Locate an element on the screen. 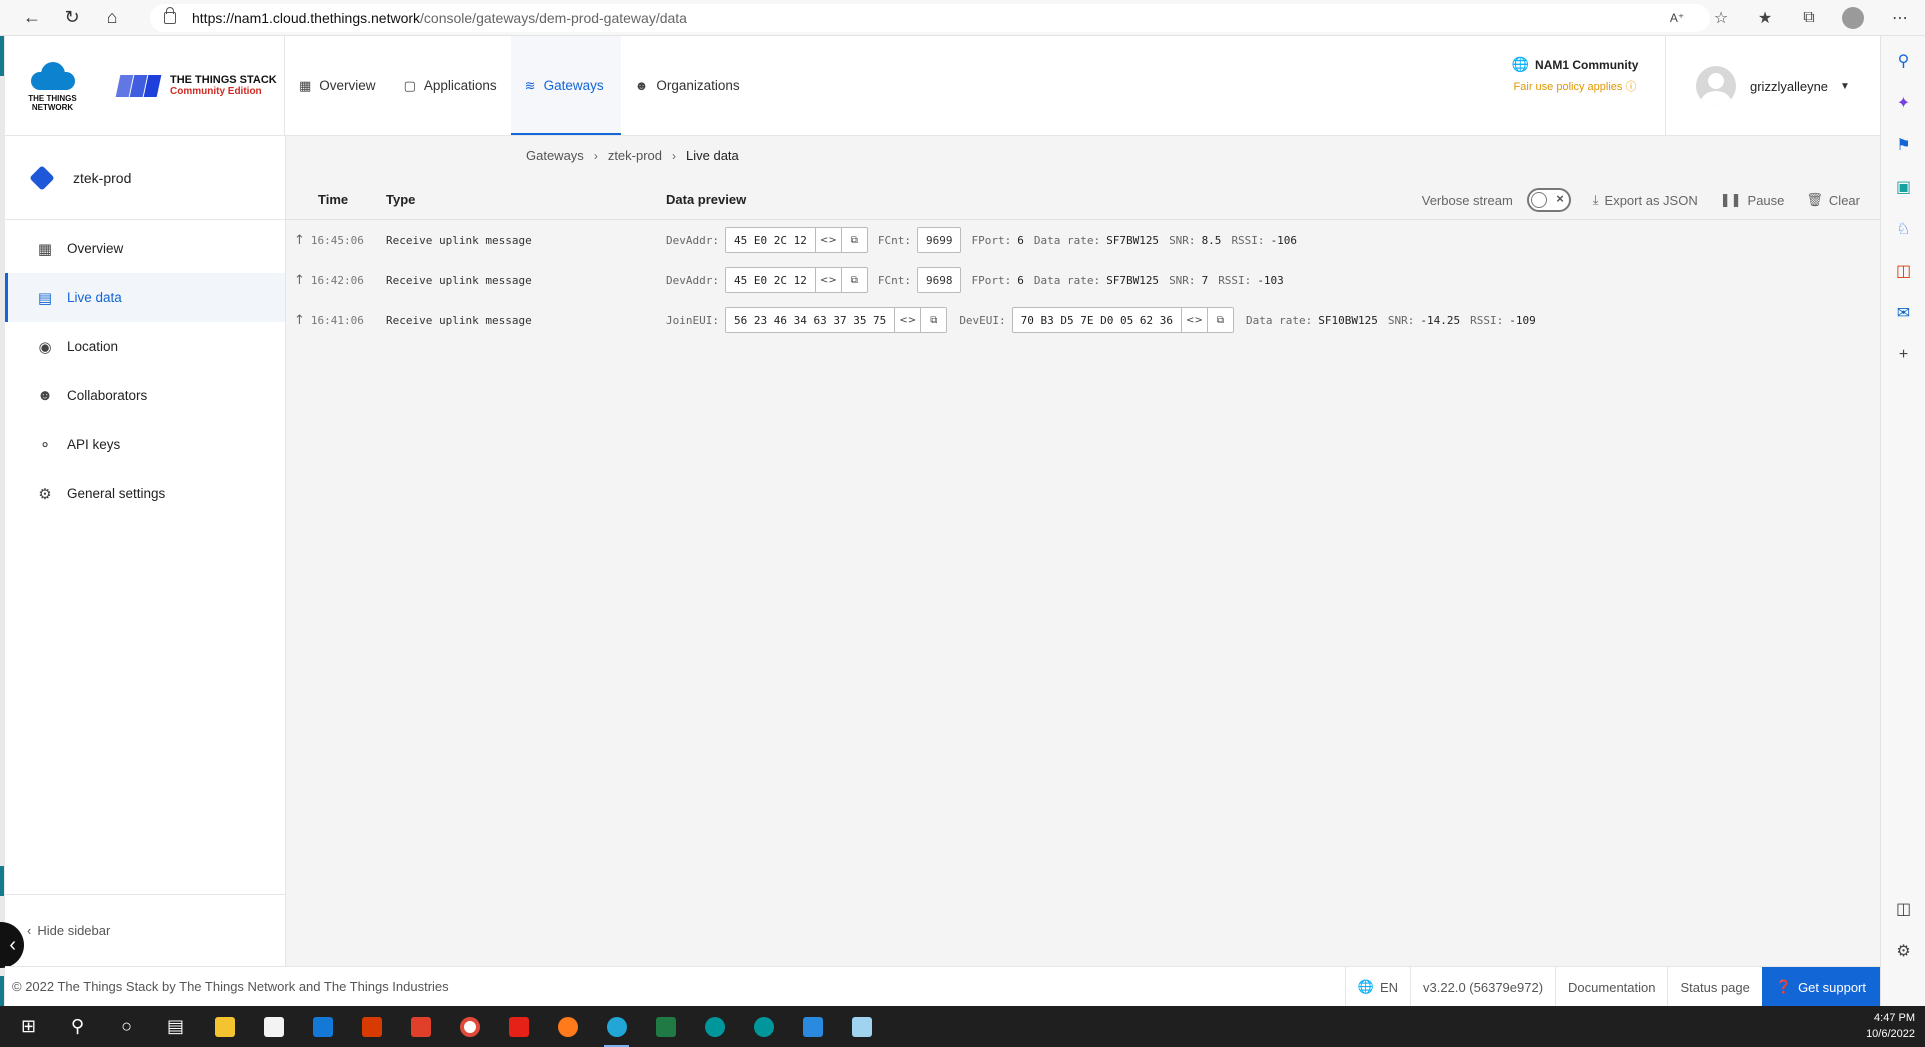  get-support-button: ❓ Get support is located at coordinates (1820, 987).